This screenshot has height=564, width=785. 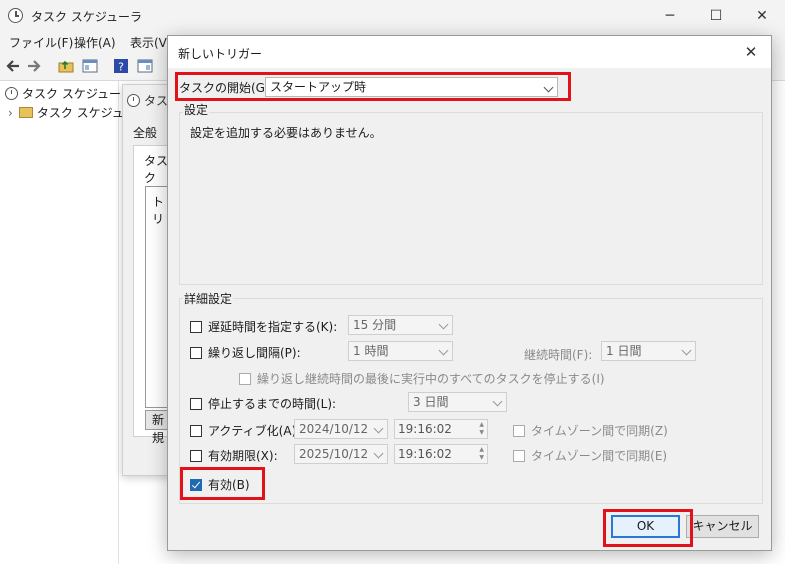 What do you see at coordinates (469, 52) in the screenshot?
I see `dialog-title-bar: 新しいトリガー ✕` at bounding box center [469, 52].